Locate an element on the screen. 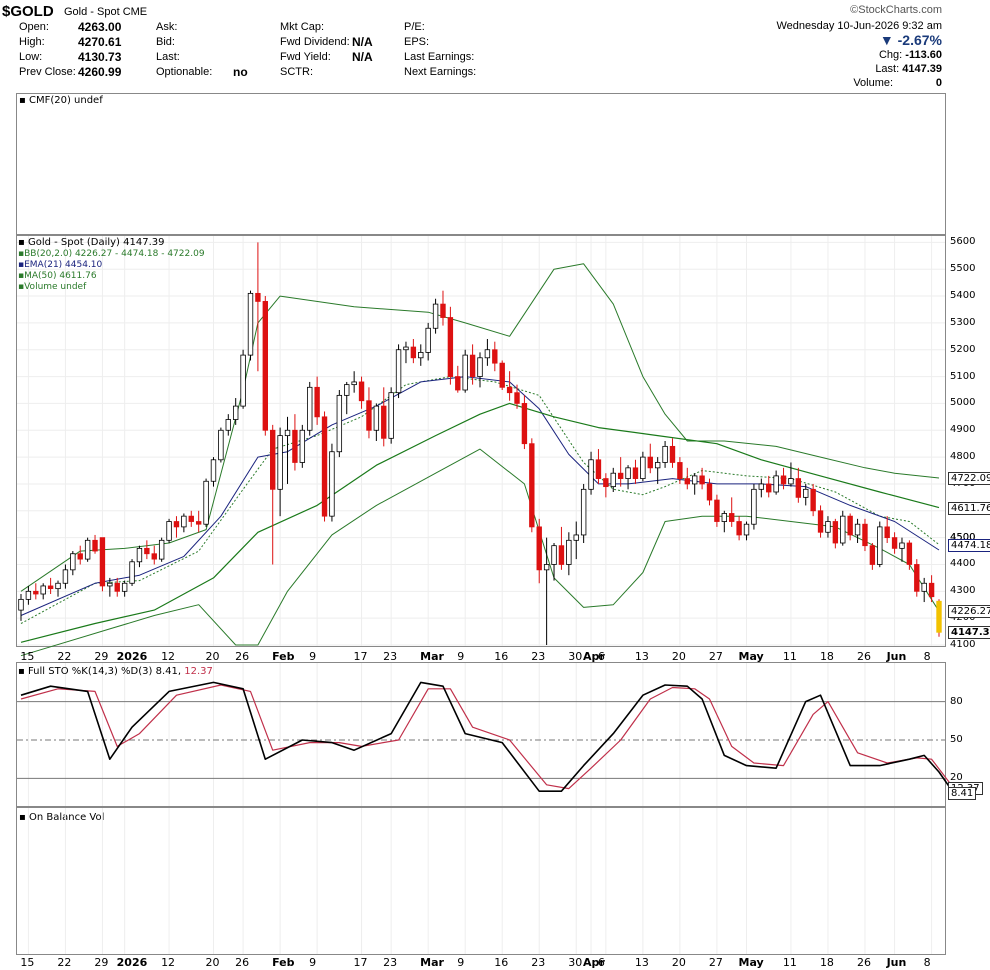 This screenshot has width=990, height=970. x-tick-label: 23 is located at coordinates (538, 962).